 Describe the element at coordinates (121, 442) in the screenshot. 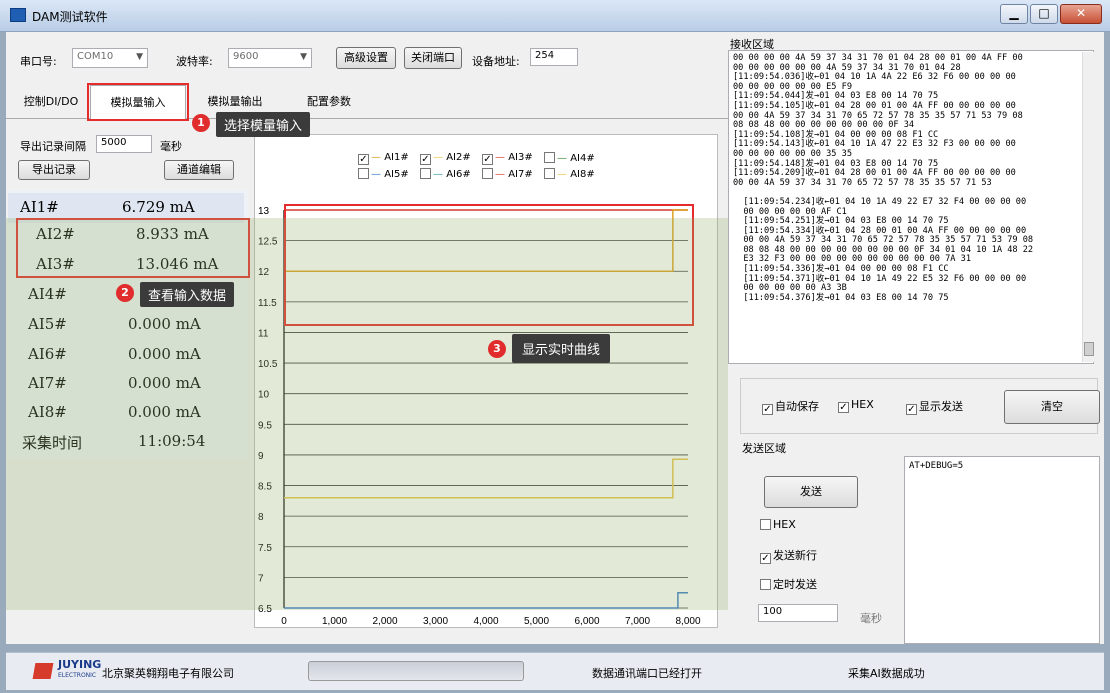

I see `collect-time-row: 采集时间 11:09:54` at that location.